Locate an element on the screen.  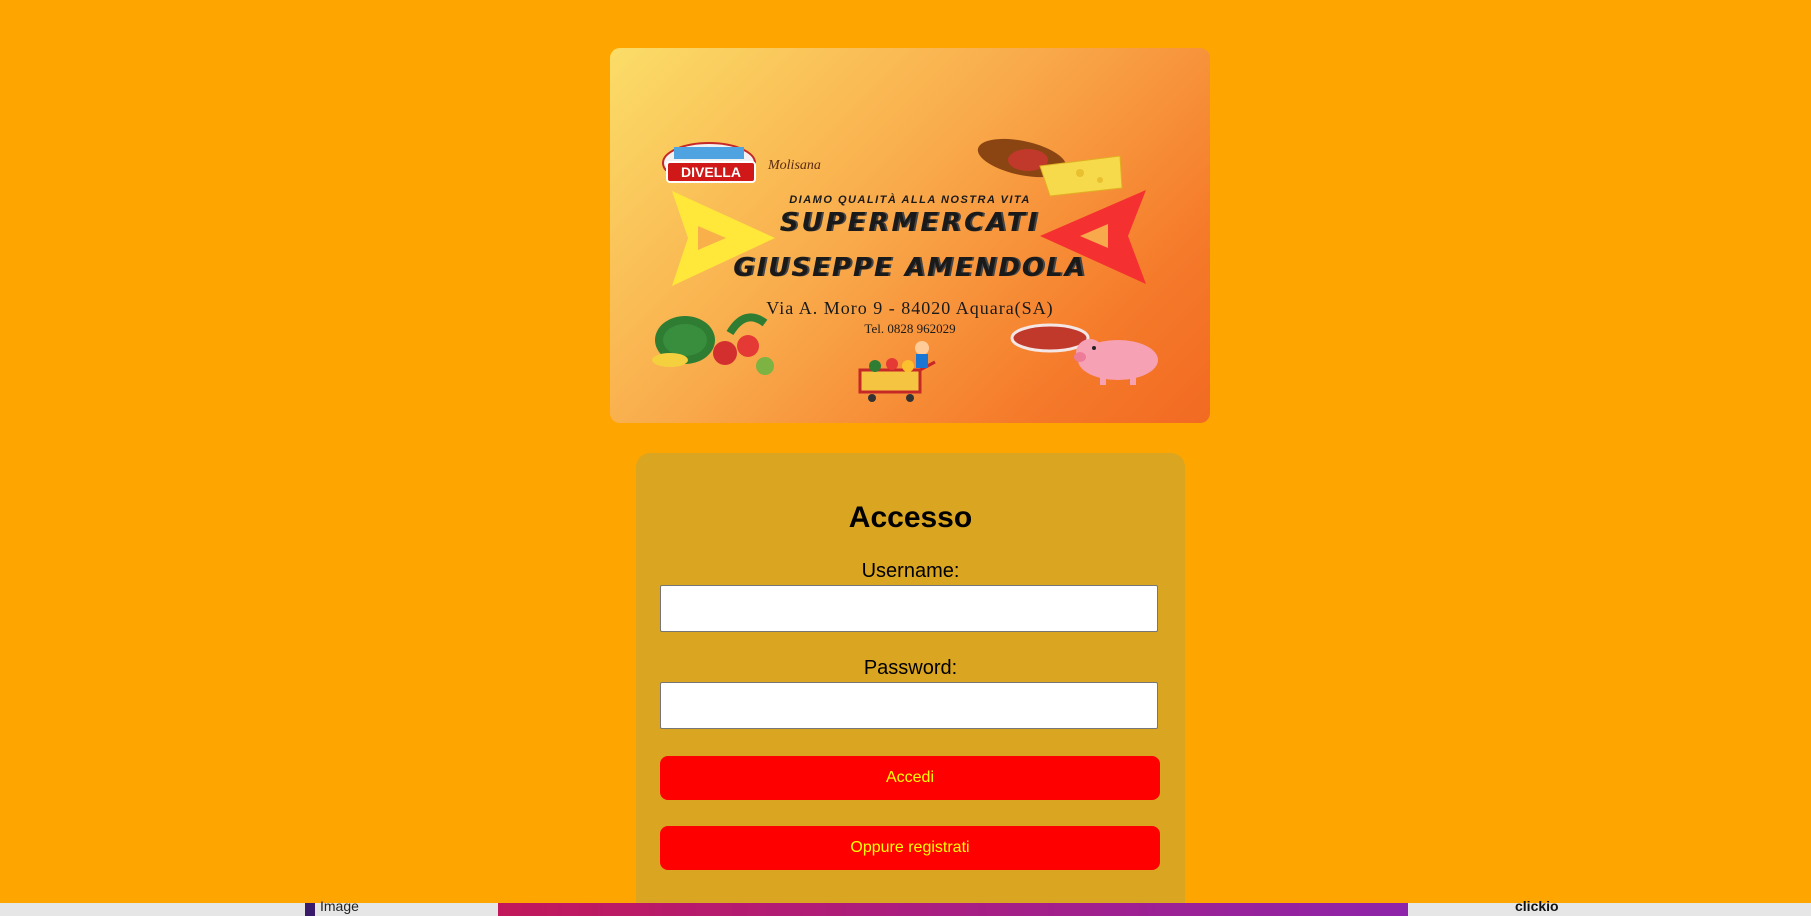
strip-block is located at coordinates (310, 909).